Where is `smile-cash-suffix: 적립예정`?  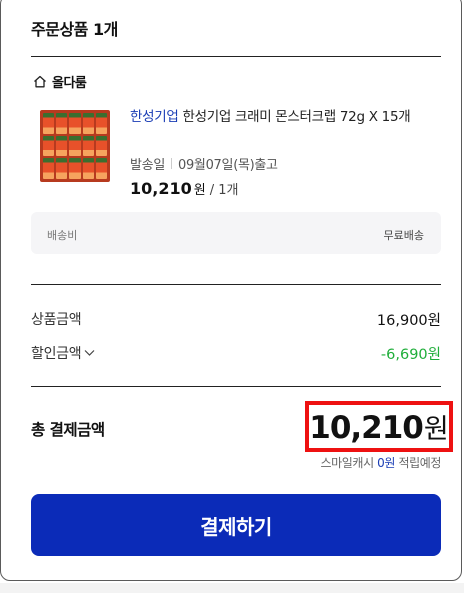
smile-cash-suffix: 적립예정 is located at coordinates (419, 463).